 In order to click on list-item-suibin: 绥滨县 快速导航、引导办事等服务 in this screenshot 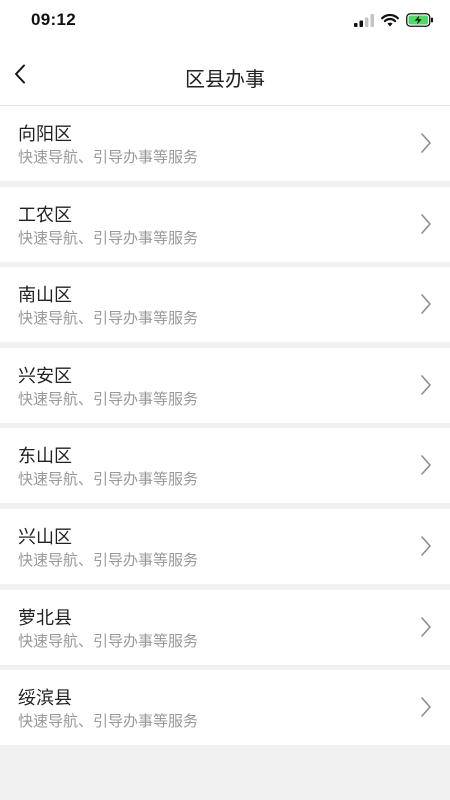, I will do `click(225, 708)`.